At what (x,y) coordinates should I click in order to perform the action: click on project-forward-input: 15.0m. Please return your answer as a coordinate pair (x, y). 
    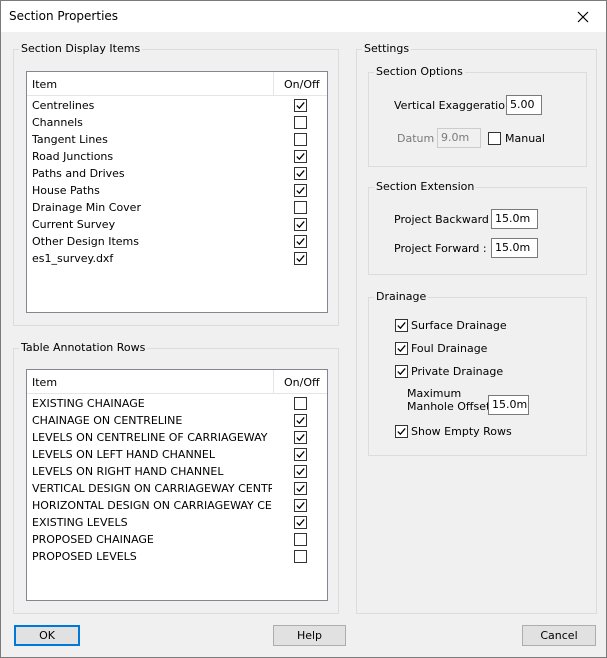
    Looking at the image, I should click on (514, 248).